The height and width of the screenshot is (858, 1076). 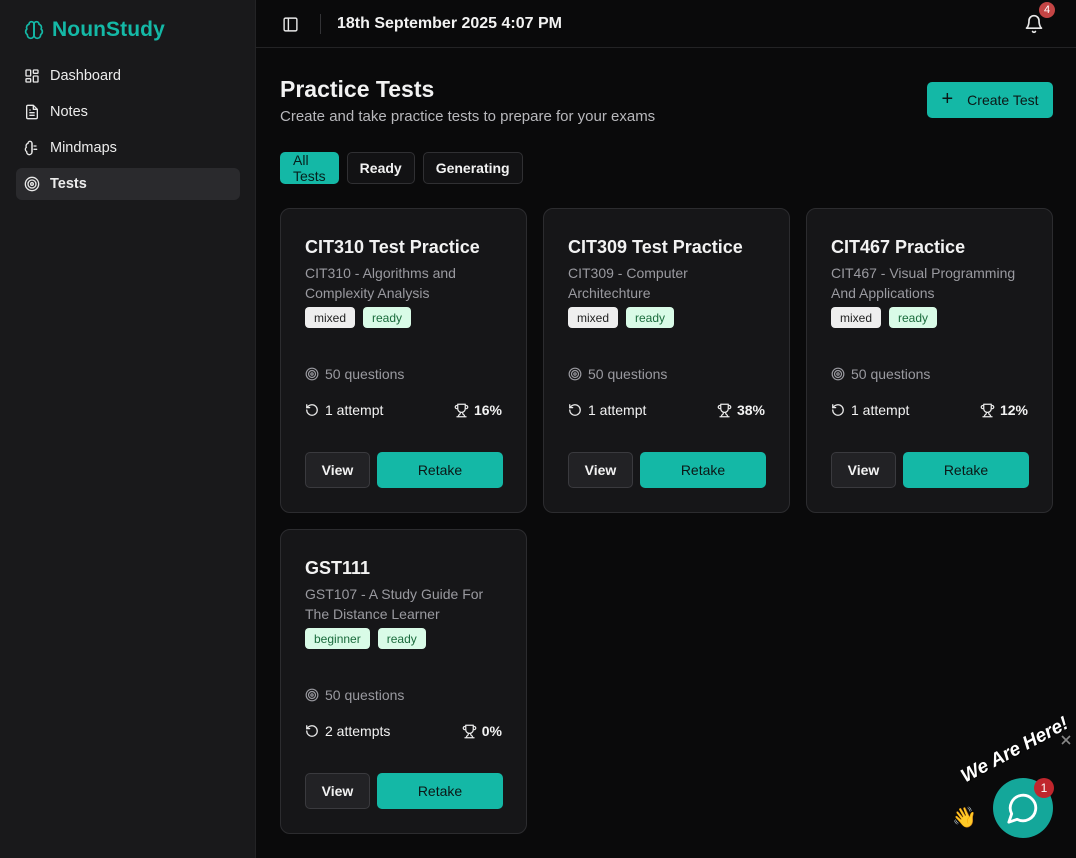 What do you see at coordinates (380, 168) in the screenshot?
I see `filter-ready: Ready` at bounding box center [380, 168].